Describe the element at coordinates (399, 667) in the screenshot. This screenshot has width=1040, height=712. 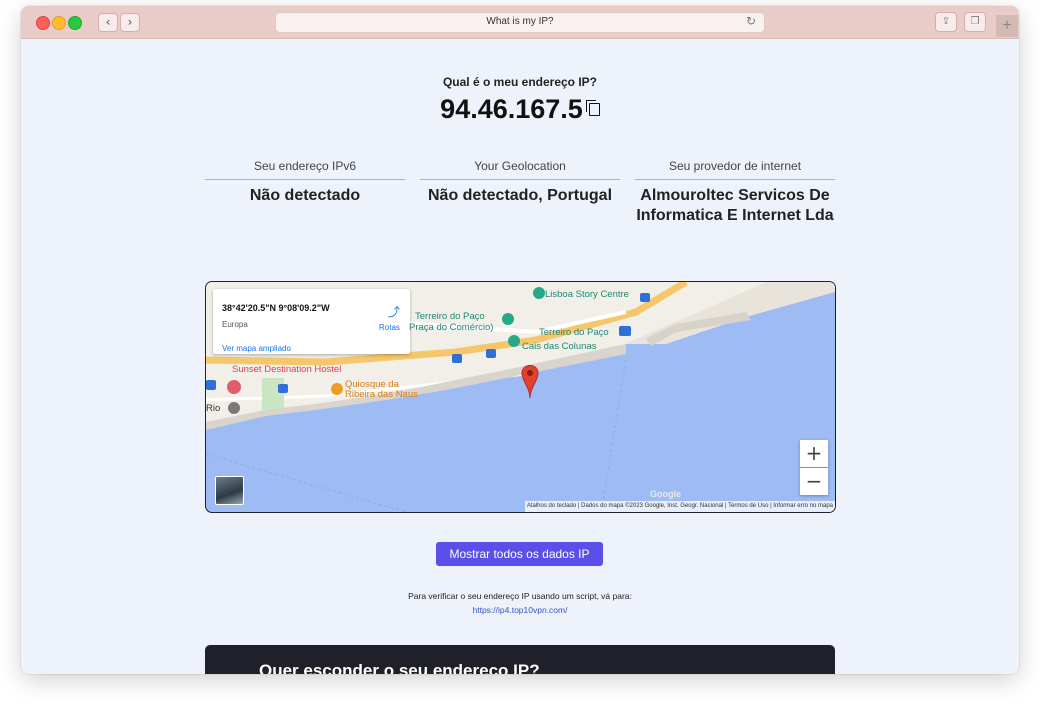
I see `hide-ip-heading: Quer esconder o seu endereço IP?` at that location.